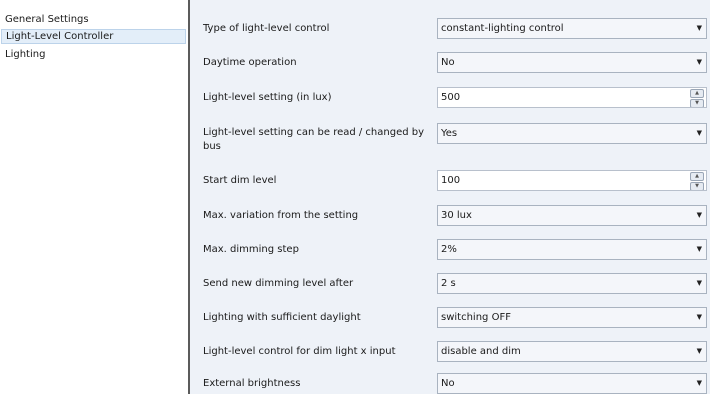 This screenshot has width=710, height=394. Describe the element at coordinates (448, 283) in the screenshot. I see `dropdown-value: 2 s` at that location.